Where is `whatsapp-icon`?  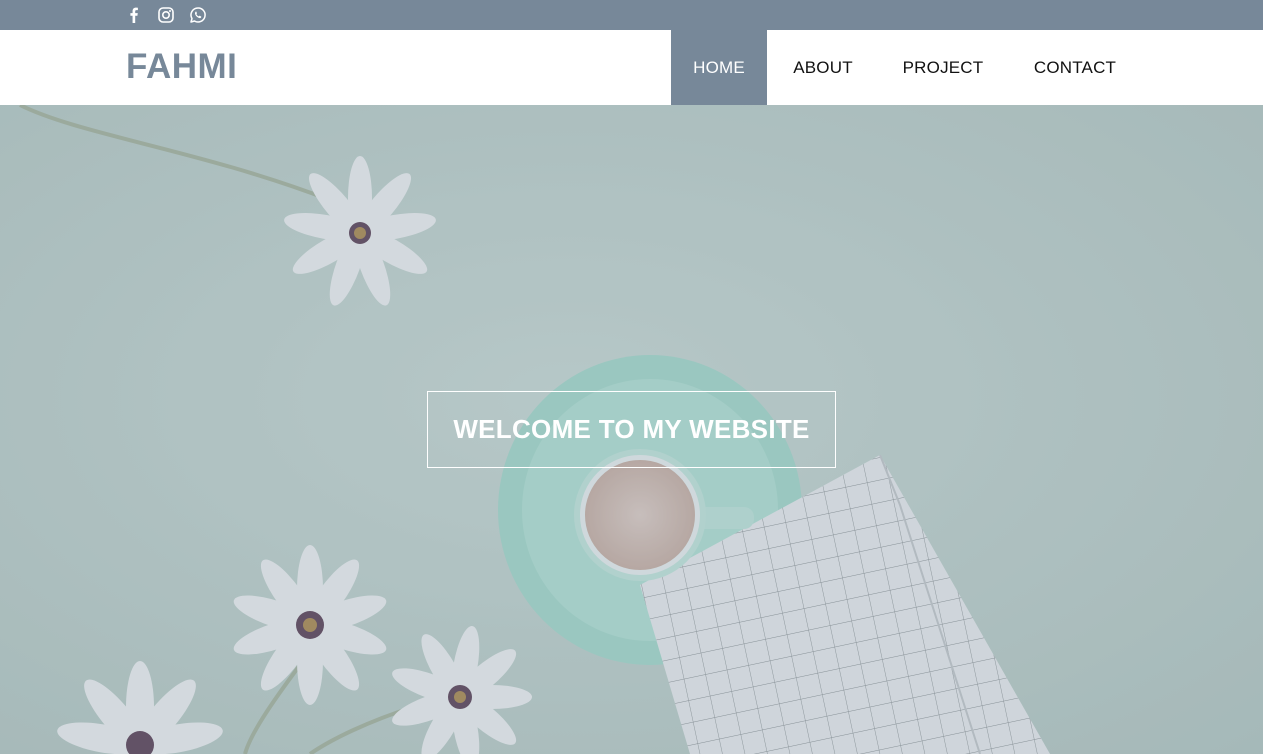
whatsapp-icon is located at coordinates (198, 15).